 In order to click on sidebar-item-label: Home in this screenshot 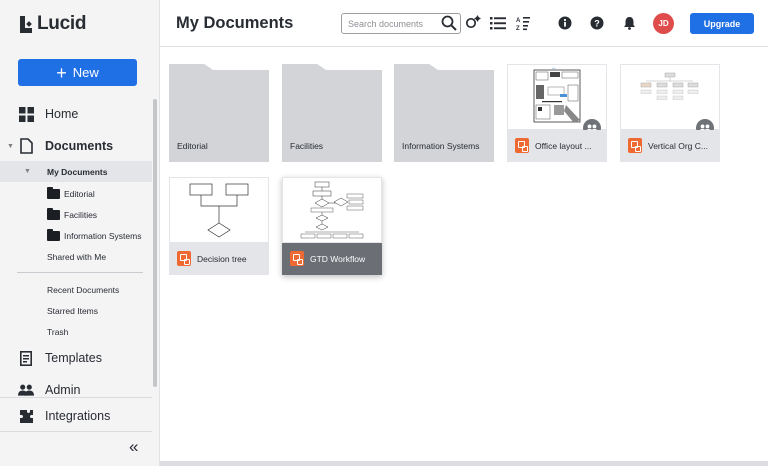, I will do `click(62, 114)`.